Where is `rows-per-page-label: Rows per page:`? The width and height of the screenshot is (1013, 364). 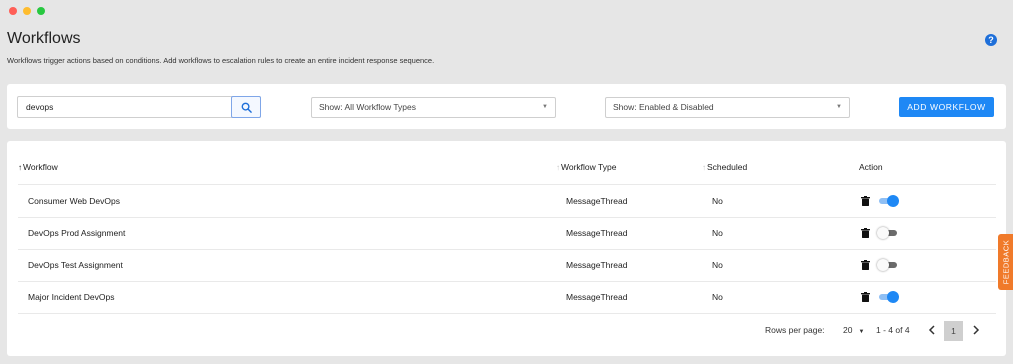
rows-per-page-label: Rows per page: is located at coordinates (795, 330).